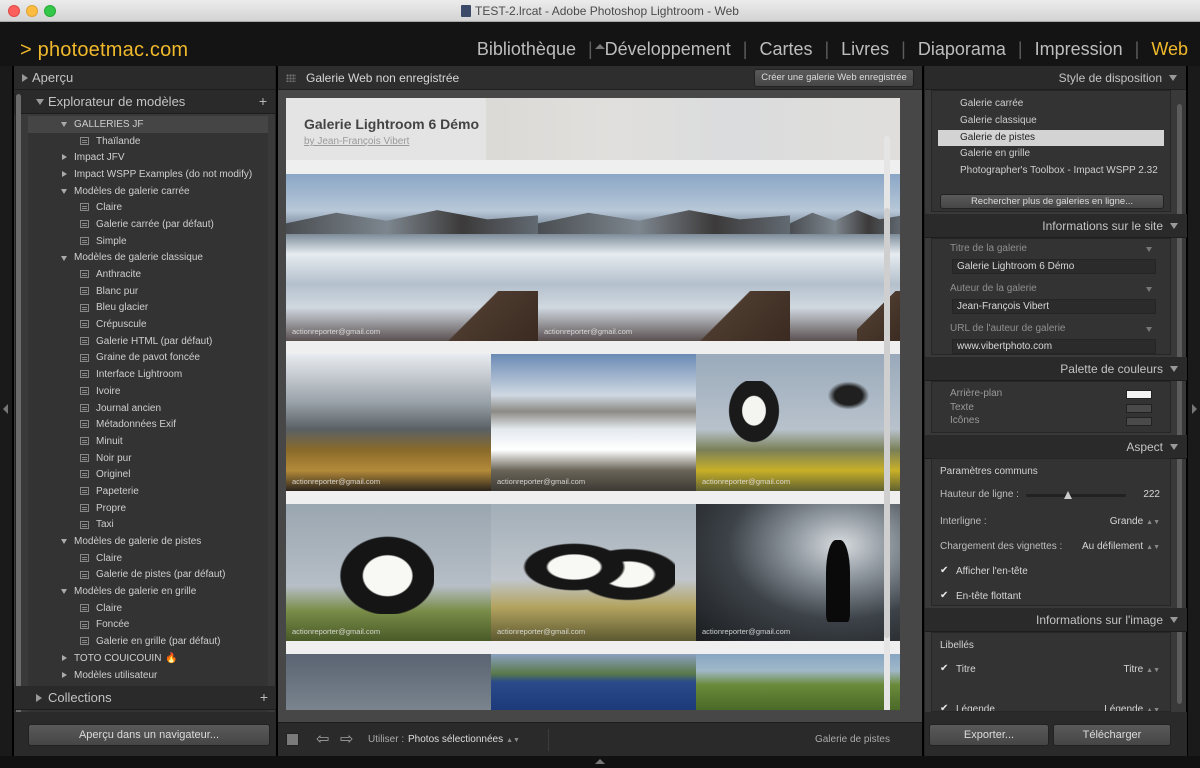 The height and width of the screenshot is (768, 1200). What do you see at coordinates (145, 698) in the screenshot?
I see `collections-panel-header: Collections +` at bounding box center [145, 698].